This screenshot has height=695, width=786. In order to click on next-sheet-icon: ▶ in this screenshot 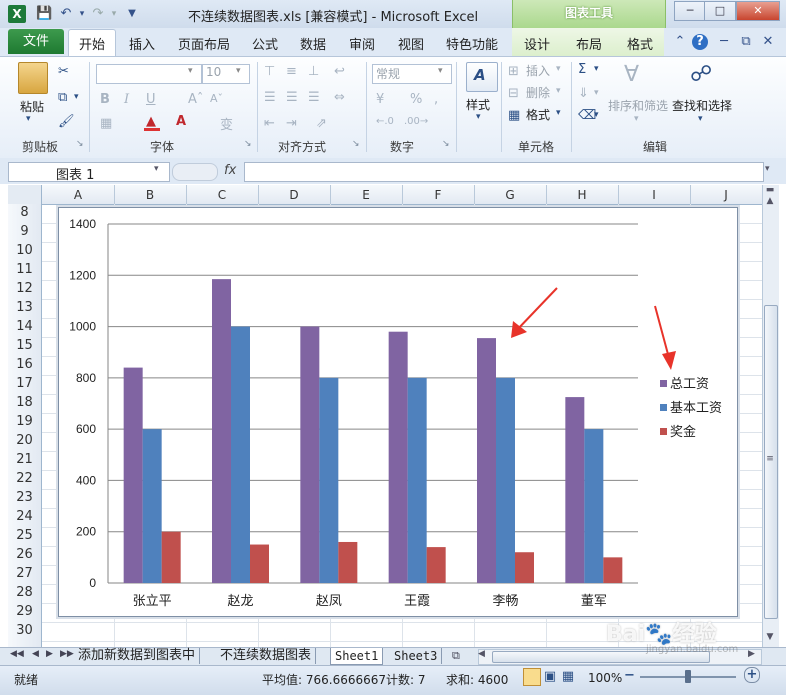, I will do `click(49, 654)`.